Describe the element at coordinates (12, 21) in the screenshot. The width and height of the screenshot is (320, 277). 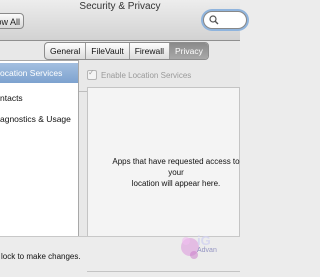
I see `show-all-button: ow All` at that location.